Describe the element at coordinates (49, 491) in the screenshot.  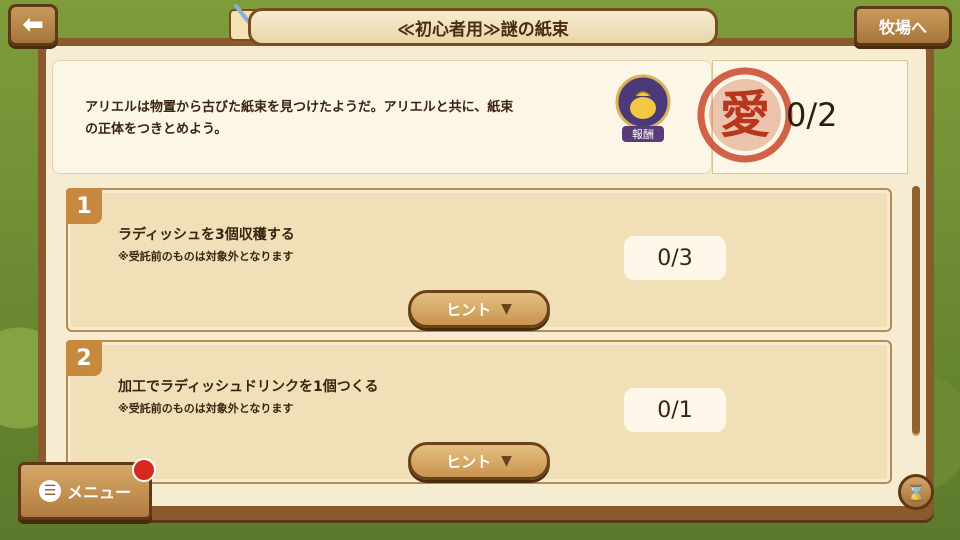
I see `menu-icon: ☰` at that location.